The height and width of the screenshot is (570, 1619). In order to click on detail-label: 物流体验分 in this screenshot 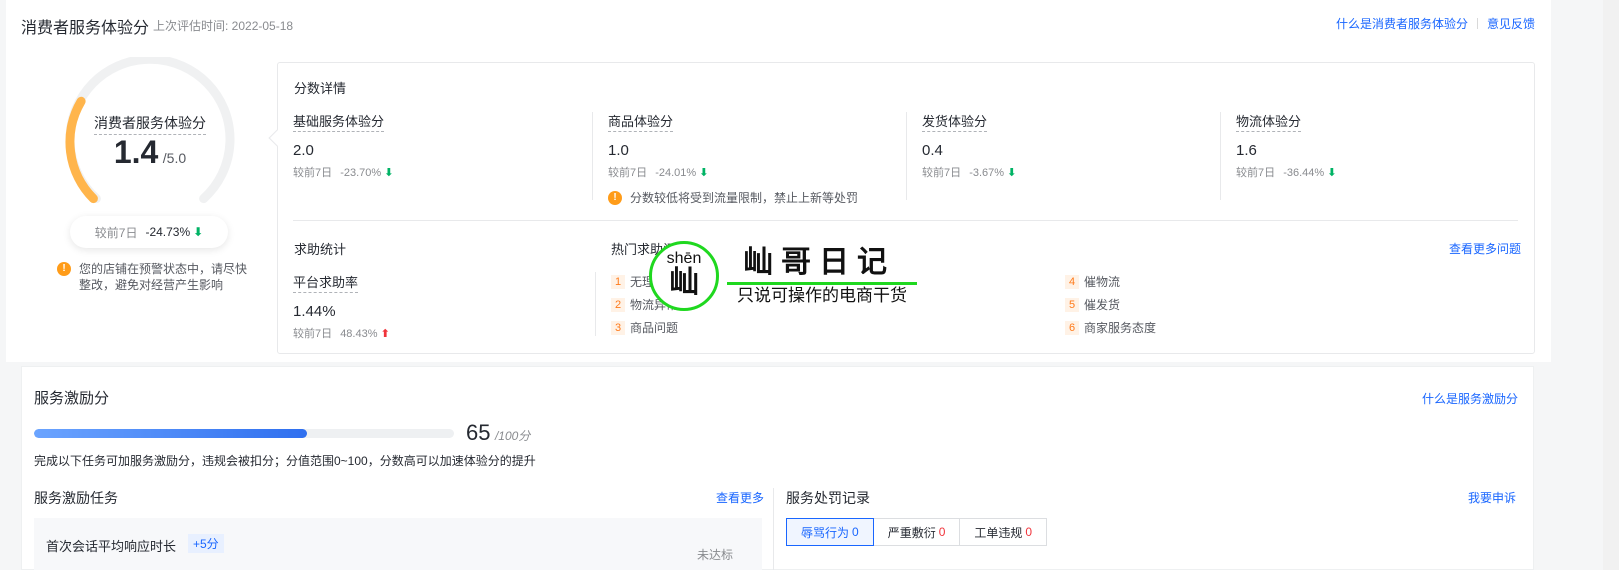, I will do `click(1269, 121)`.